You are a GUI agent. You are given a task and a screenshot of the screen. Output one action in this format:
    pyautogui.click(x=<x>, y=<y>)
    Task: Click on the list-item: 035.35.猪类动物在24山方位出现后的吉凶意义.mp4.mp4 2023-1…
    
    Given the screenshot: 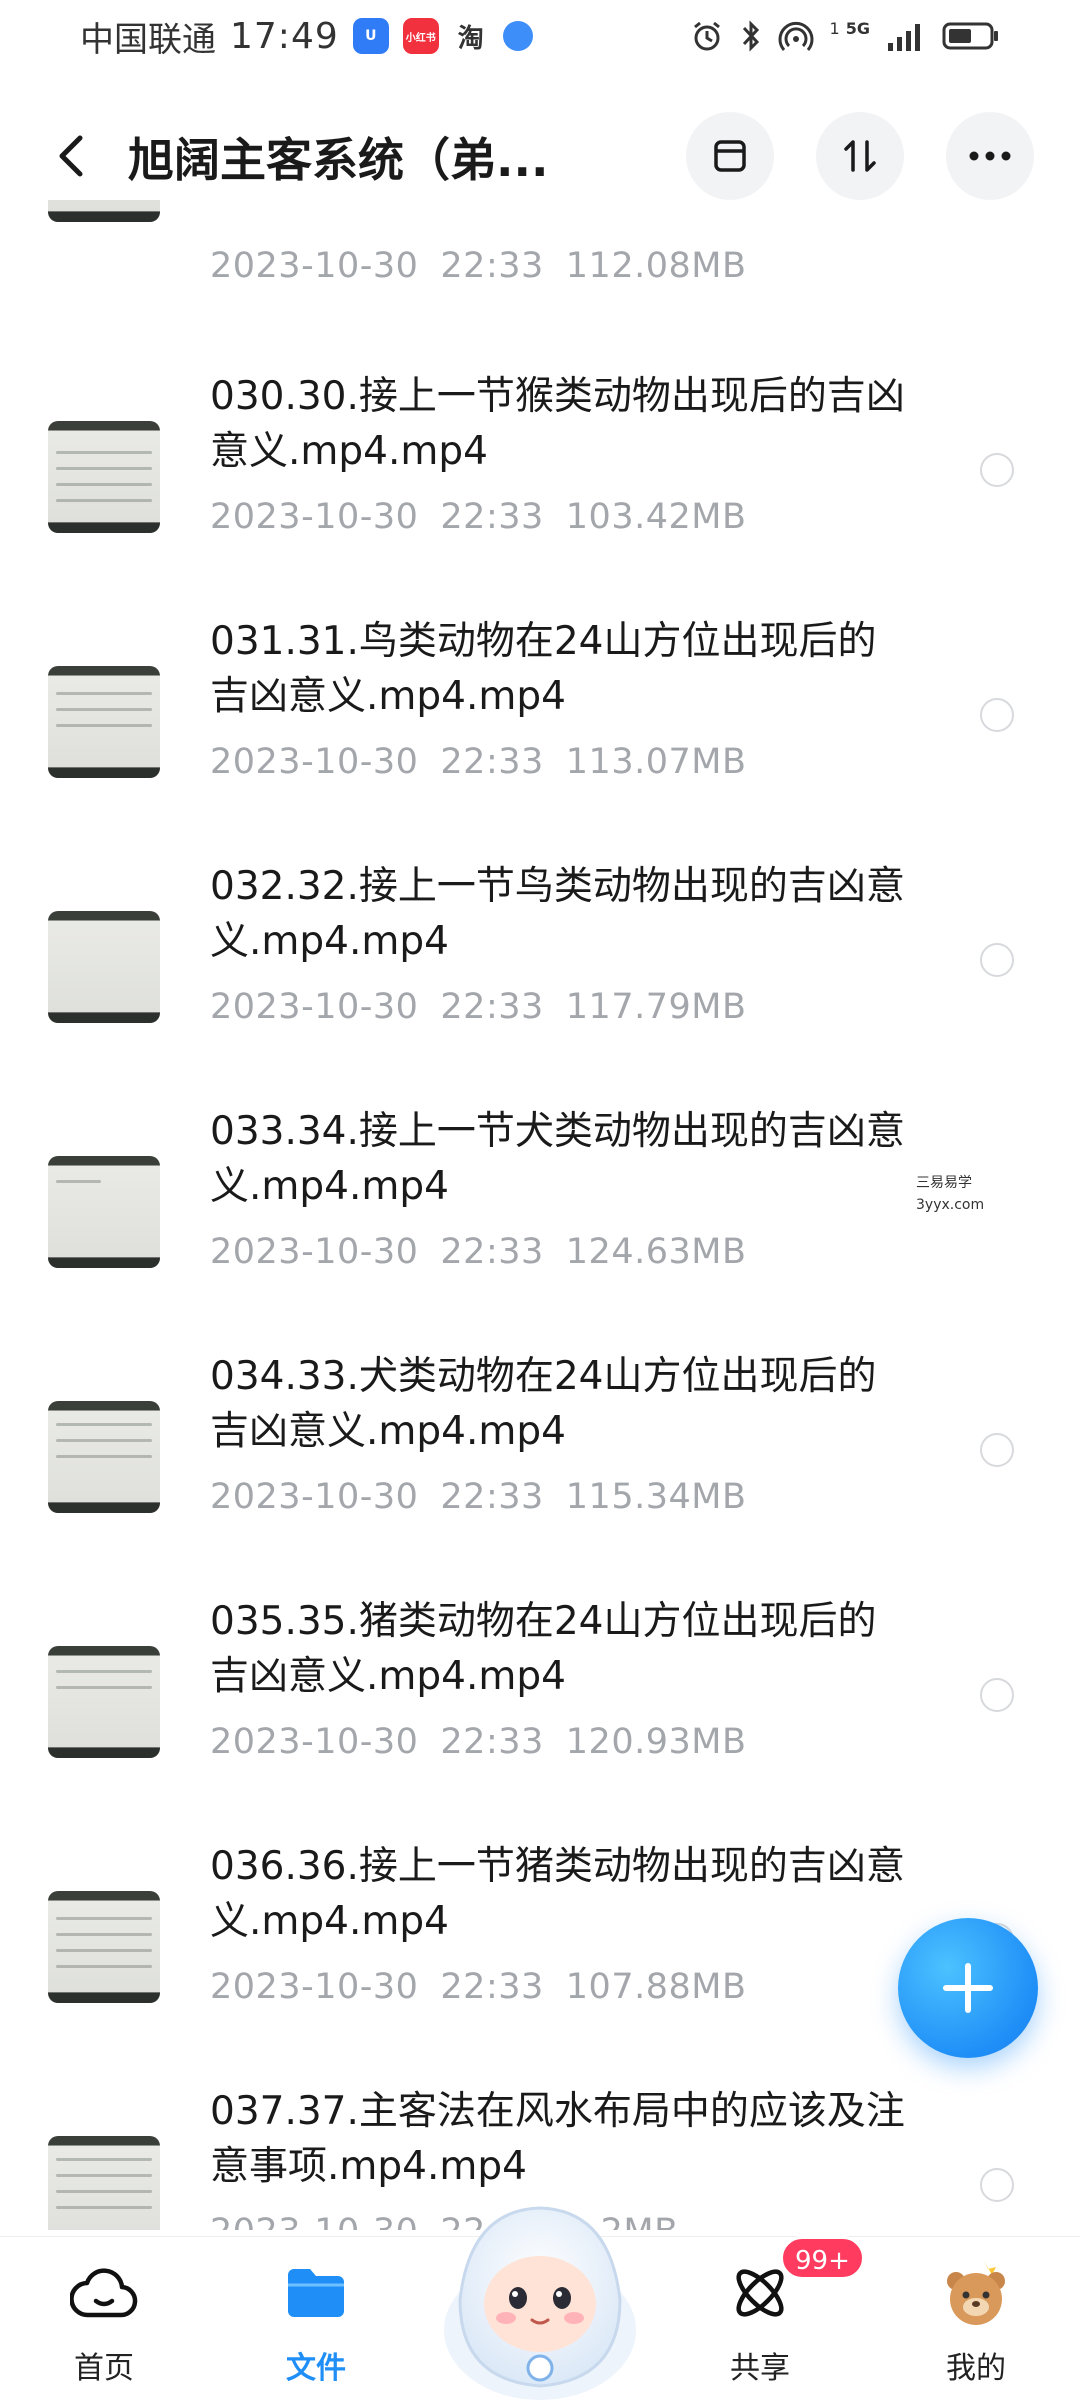 What is the action you would take?
    pyautogui.click(x=540, y=1712)
    